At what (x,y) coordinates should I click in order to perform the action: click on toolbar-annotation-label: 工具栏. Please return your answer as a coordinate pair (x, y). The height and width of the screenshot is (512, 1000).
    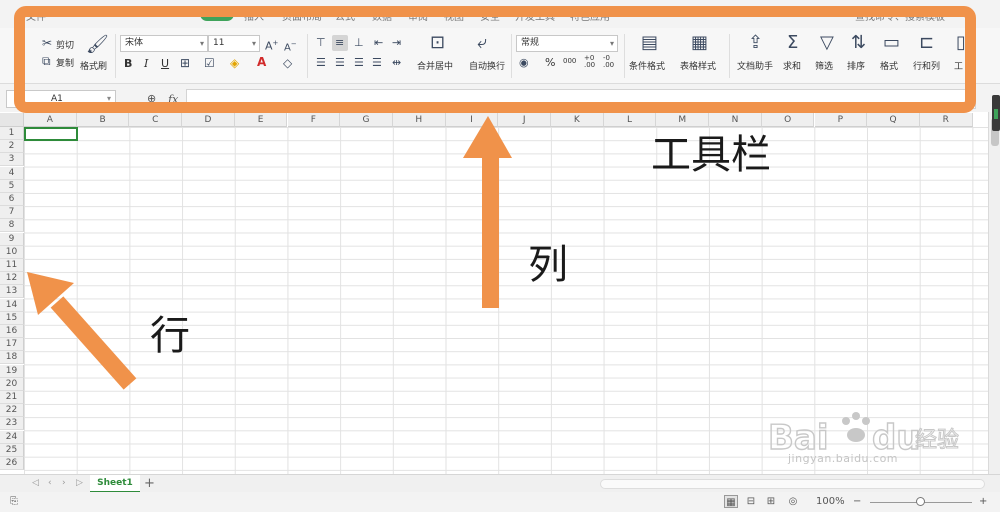
    Looking at the image, I should click on (711, 155).